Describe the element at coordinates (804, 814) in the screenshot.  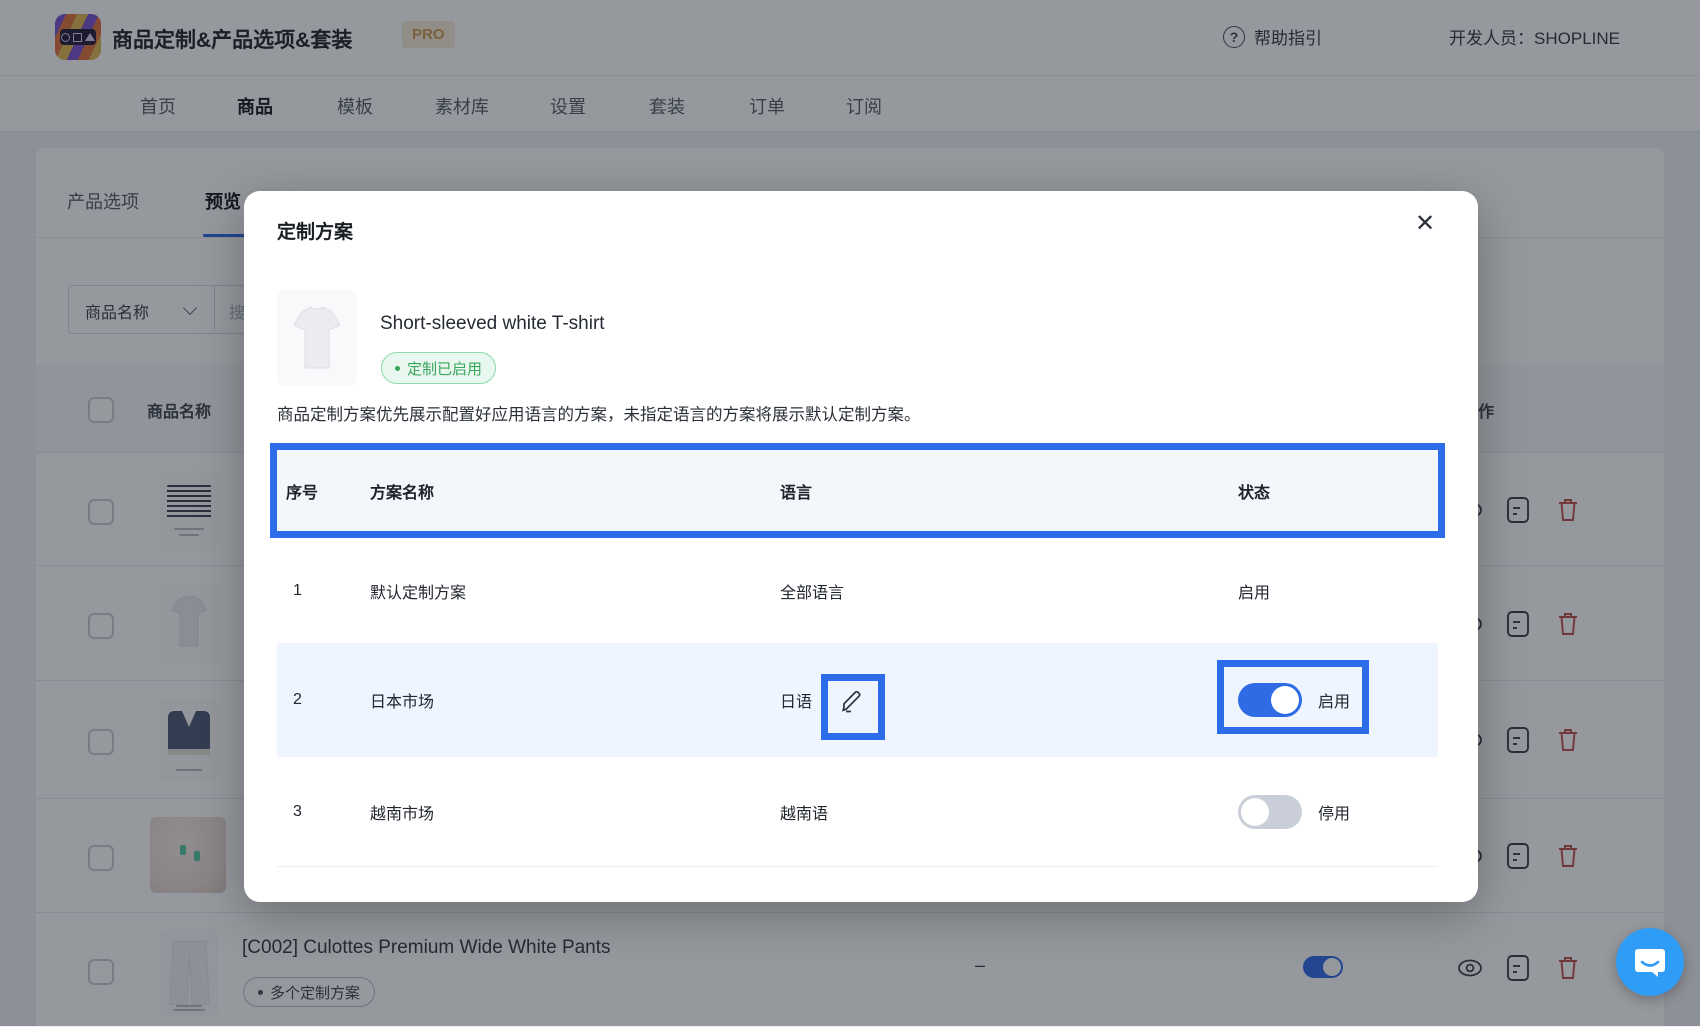
I see `plan-language: 越南语` at that location.